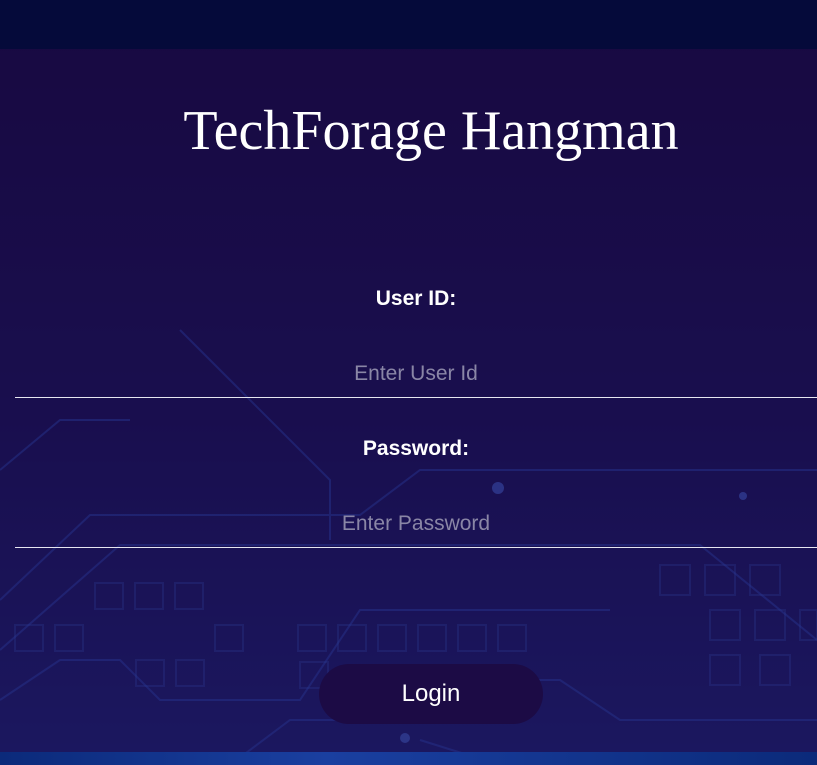 The width and height of the screenshot is (817, 765). I want to click on page-title: TechForage Hangman, so click(431, 131).